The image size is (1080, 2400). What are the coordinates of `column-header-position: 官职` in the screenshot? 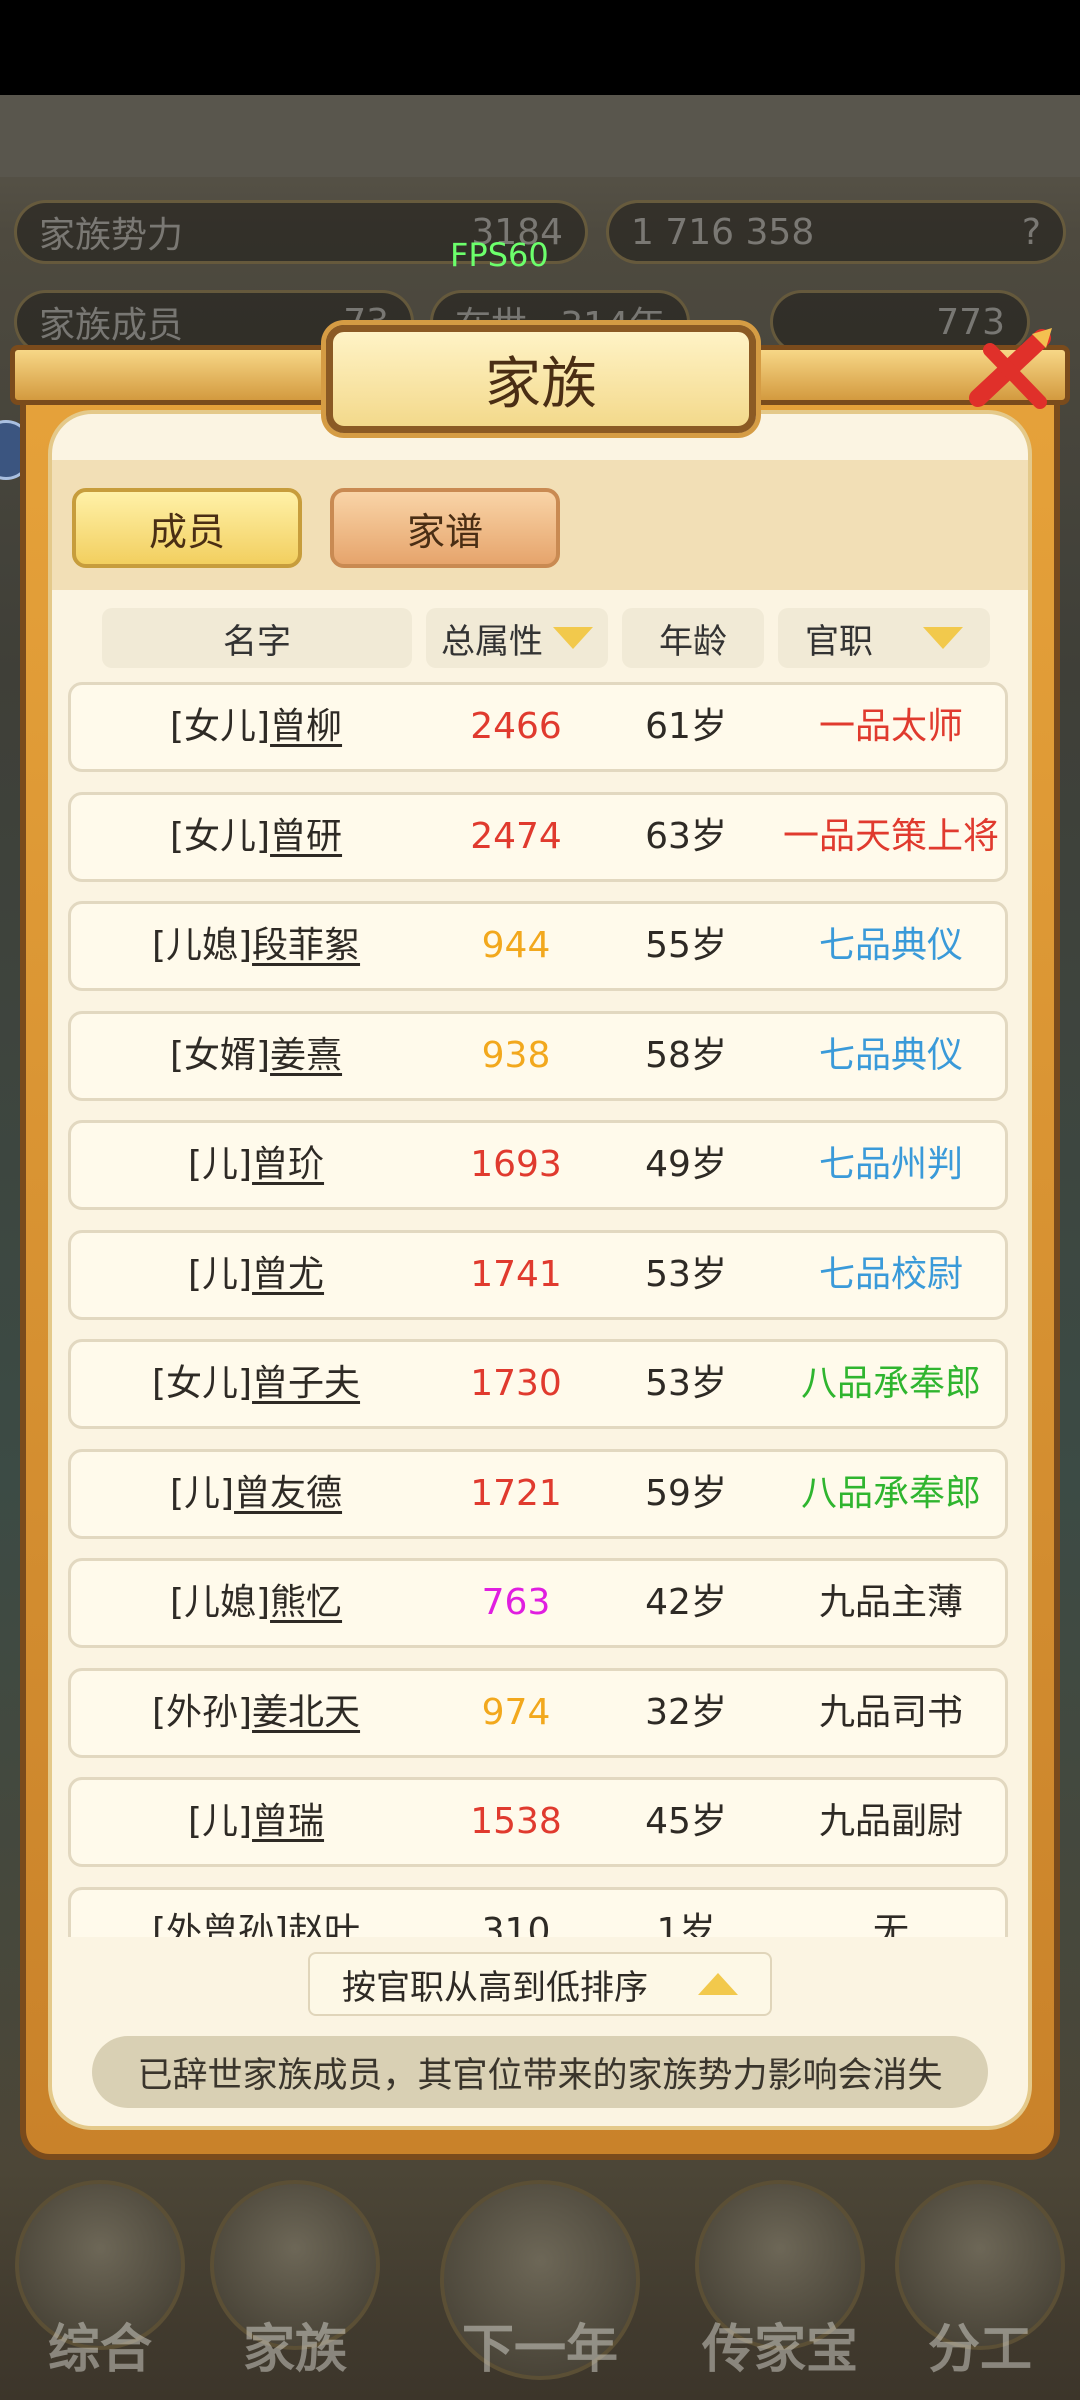 It's located at (884, 638).